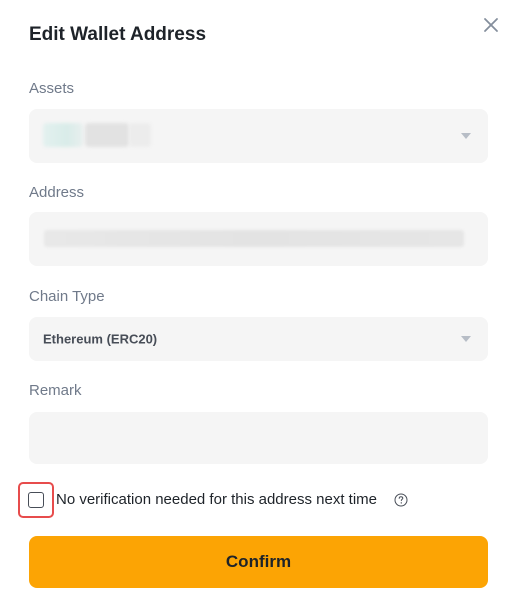 The width and height of the screenshot is (516, 612). I want to click on address-label: Address, so click(57, 192).